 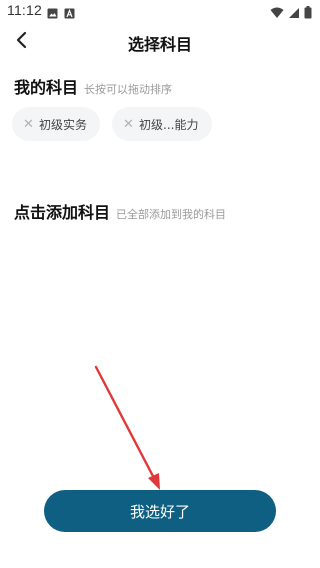 I want to click on my-subjects-list: ✕ 初级实务 ✕ 初级...能力, so click(x=112, y=124).